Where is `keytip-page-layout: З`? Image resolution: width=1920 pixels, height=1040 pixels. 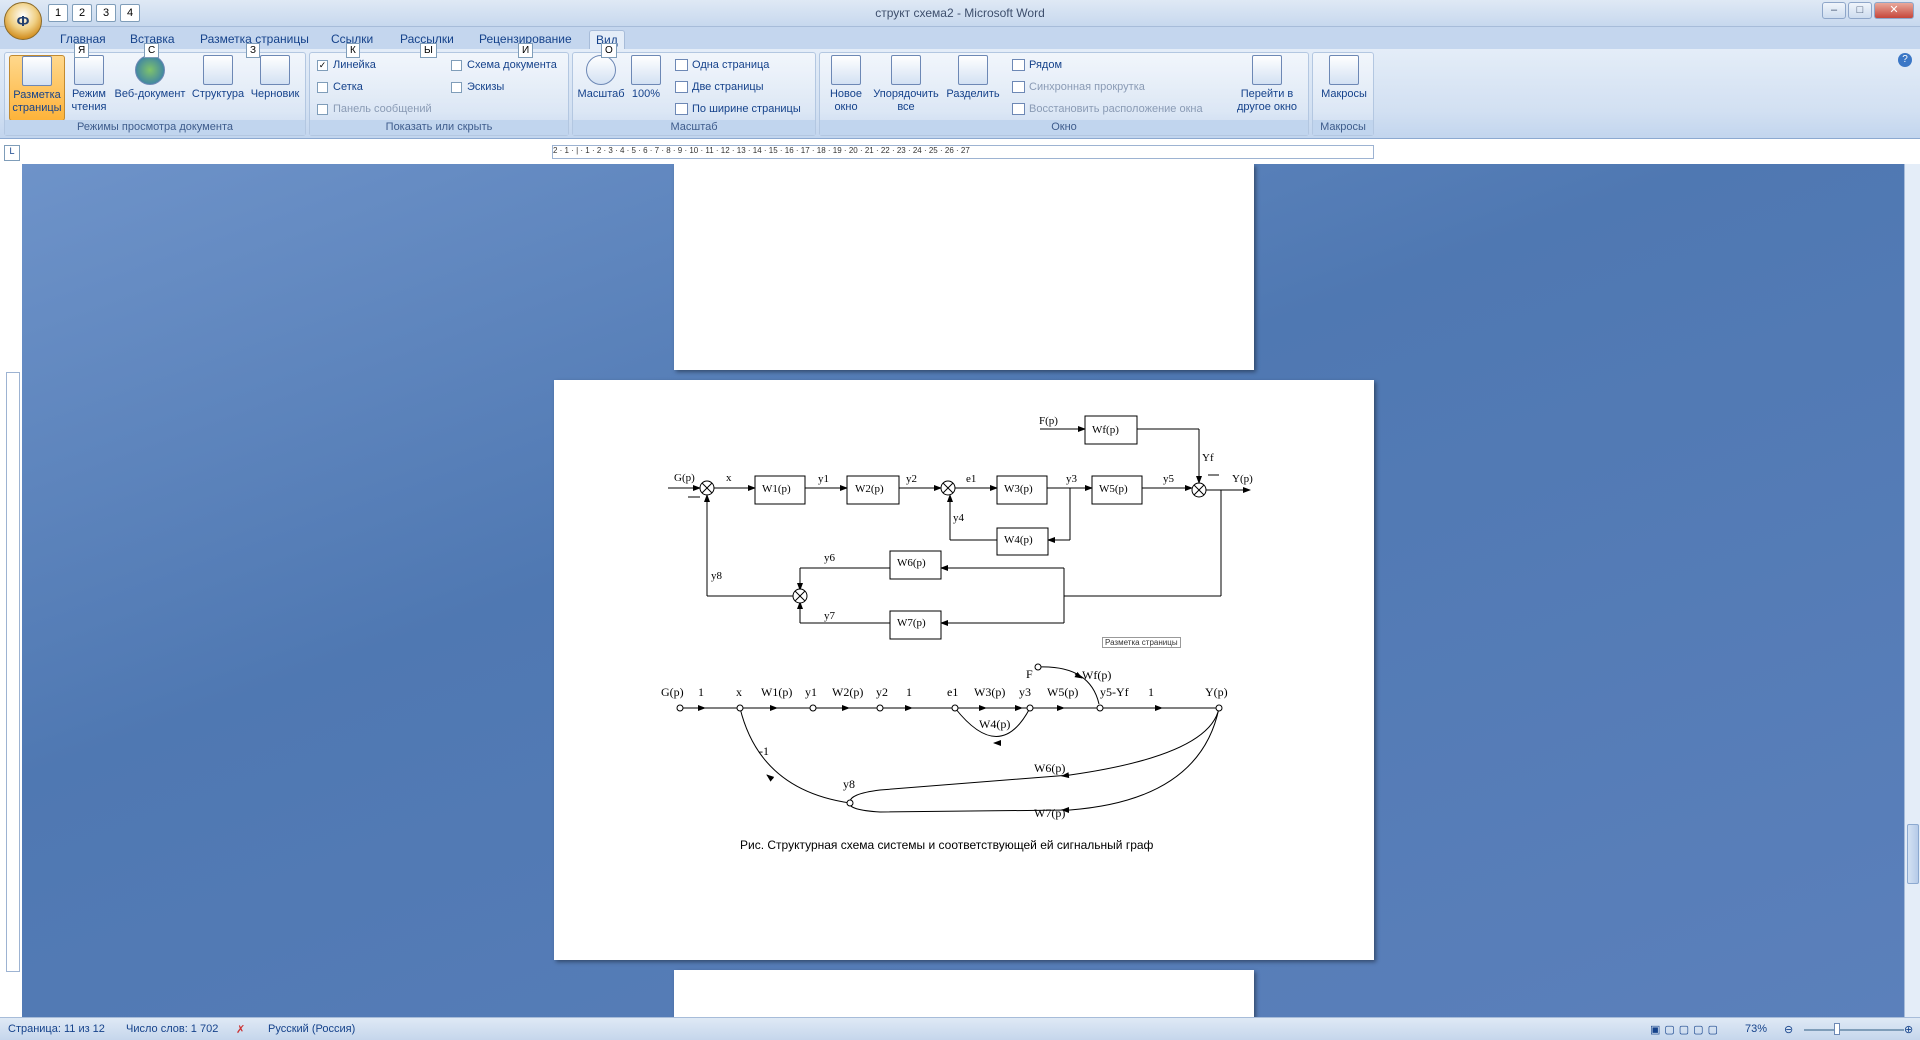
keytip-page-layout: З is located at coordinates (253, 50).